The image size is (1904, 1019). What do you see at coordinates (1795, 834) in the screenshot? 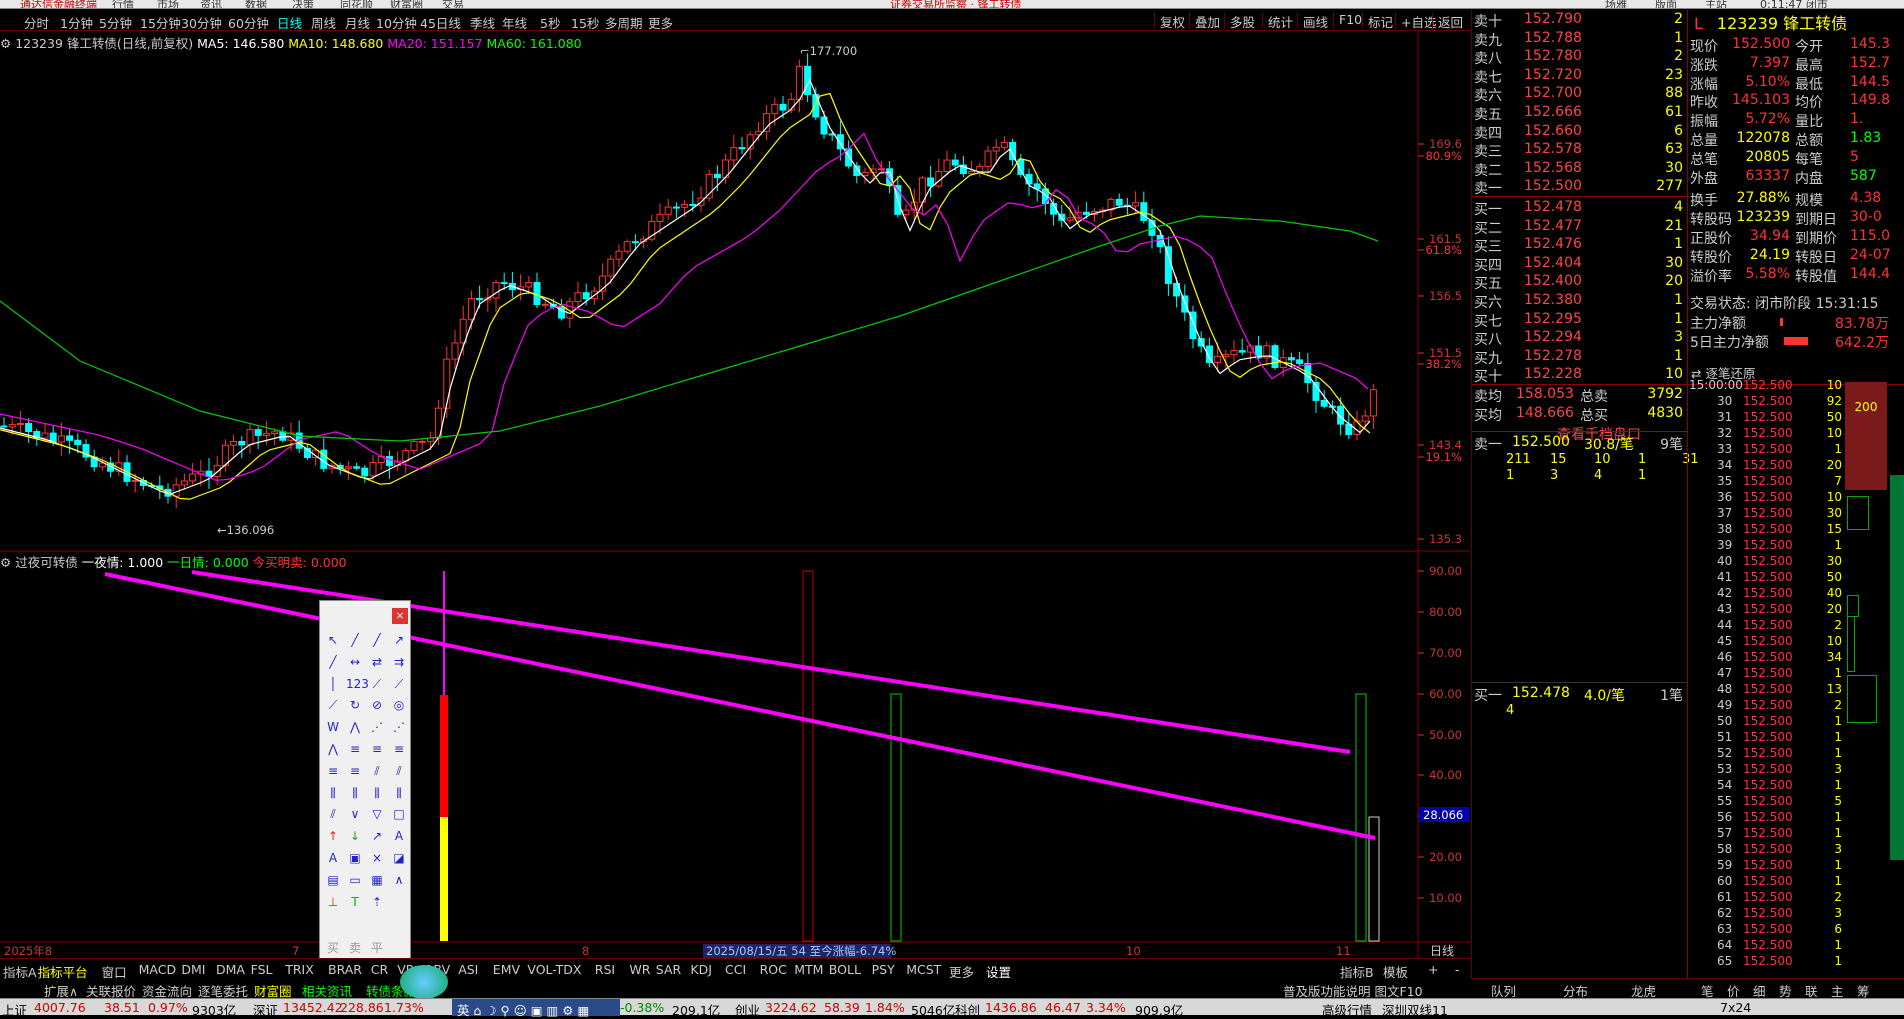
I see `tape-row: 57 152.500 1` at bounding box center [1795, 834].